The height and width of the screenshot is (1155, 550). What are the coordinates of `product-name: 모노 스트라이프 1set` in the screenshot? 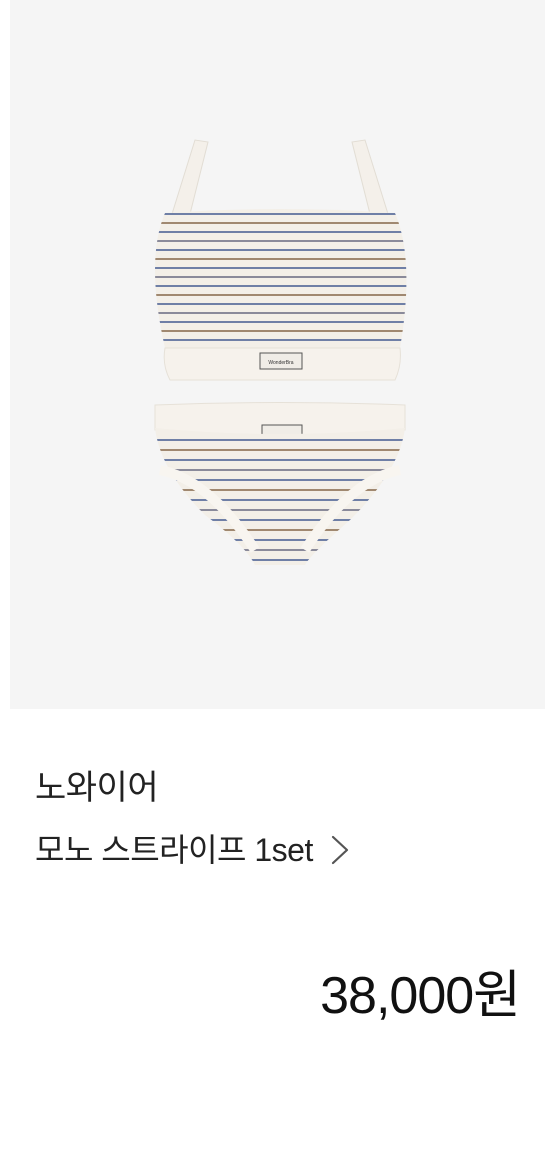 It's located at (174, 850).